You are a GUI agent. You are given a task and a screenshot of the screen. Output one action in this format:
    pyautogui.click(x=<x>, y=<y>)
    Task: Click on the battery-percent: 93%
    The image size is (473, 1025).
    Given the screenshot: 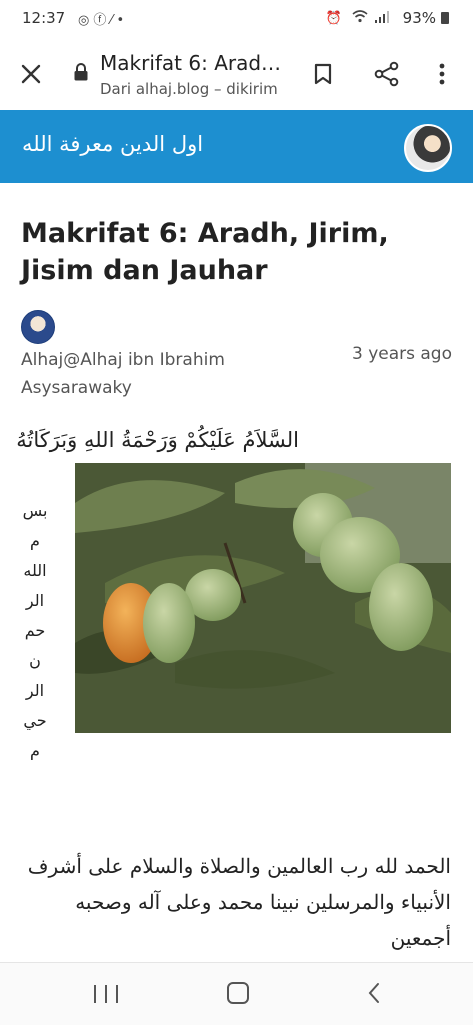 What is the action you would take?
    pyautogui.click(x=419, y=18)
    